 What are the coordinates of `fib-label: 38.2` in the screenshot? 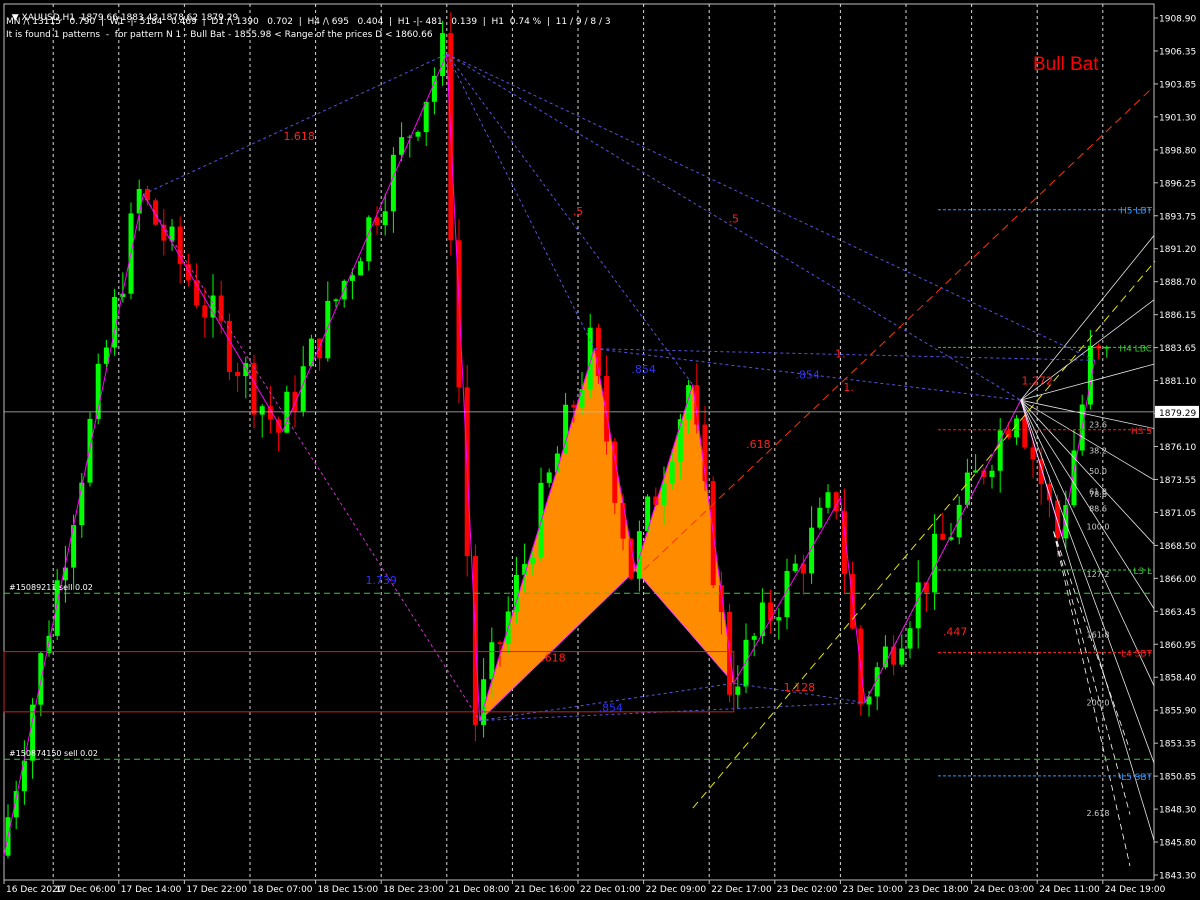 It's located at (1098, 450).